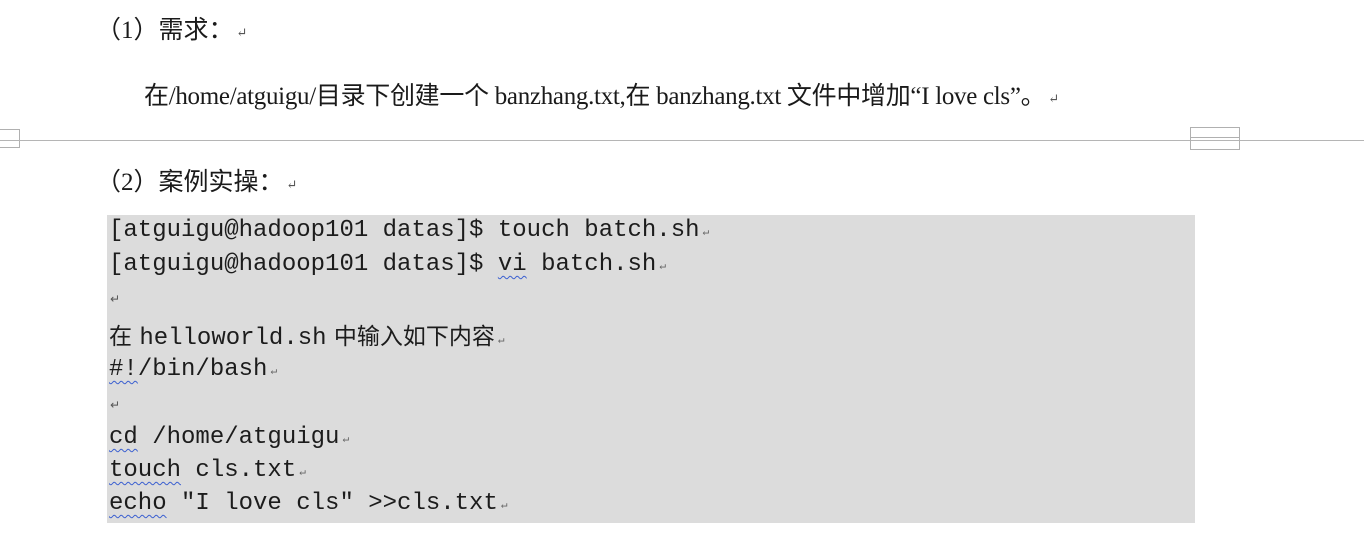  Describe the element at coordinates (233, 338) in the screenshot. I see `code-text: helloworld.sh` at that location.